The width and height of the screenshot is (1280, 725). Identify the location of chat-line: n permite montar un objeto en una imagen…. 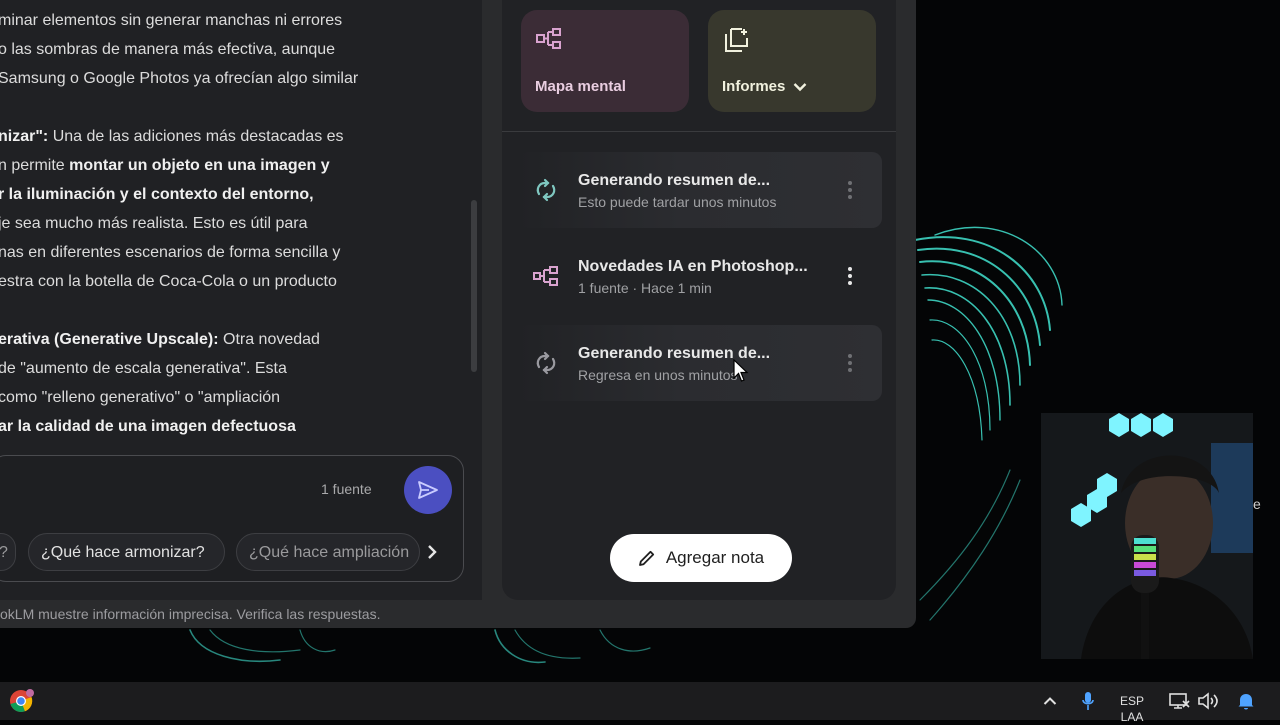
(165, 165).